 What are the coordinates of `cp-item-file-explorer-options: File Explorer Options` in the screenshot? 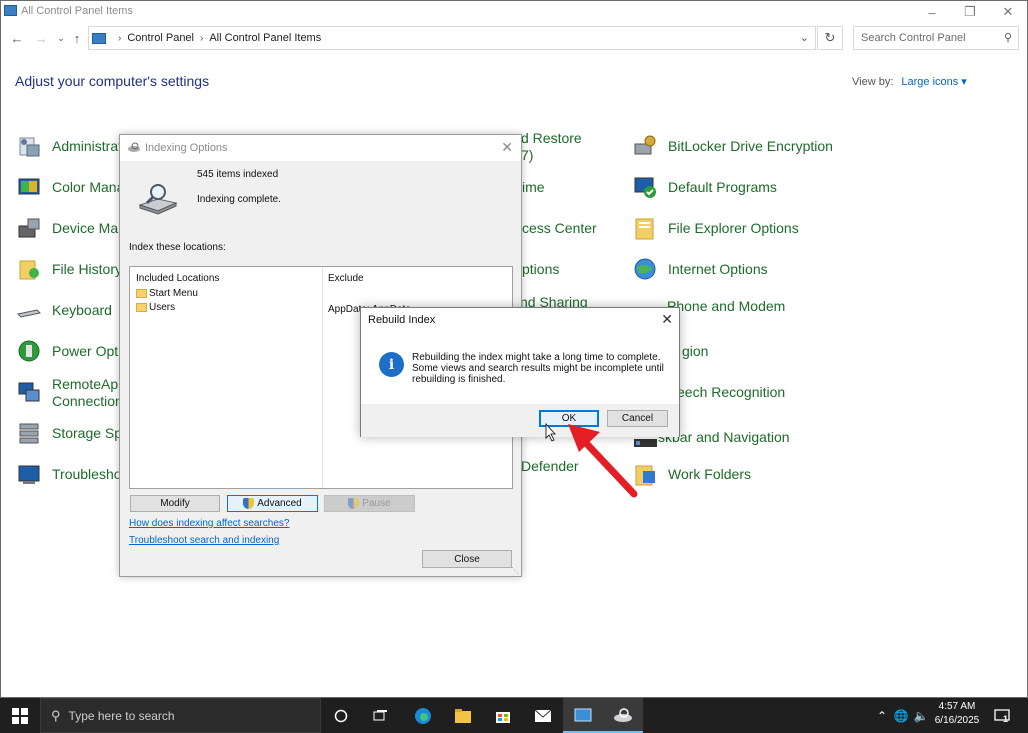 It's located at (716, 228).